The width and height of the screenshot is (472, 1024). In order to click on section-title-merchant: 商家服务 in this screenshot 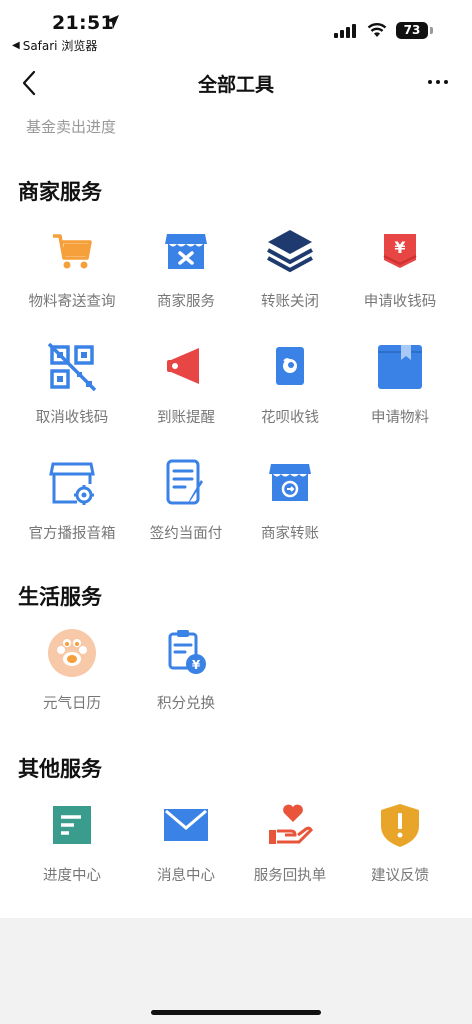, I will do `click(60, 192)`.